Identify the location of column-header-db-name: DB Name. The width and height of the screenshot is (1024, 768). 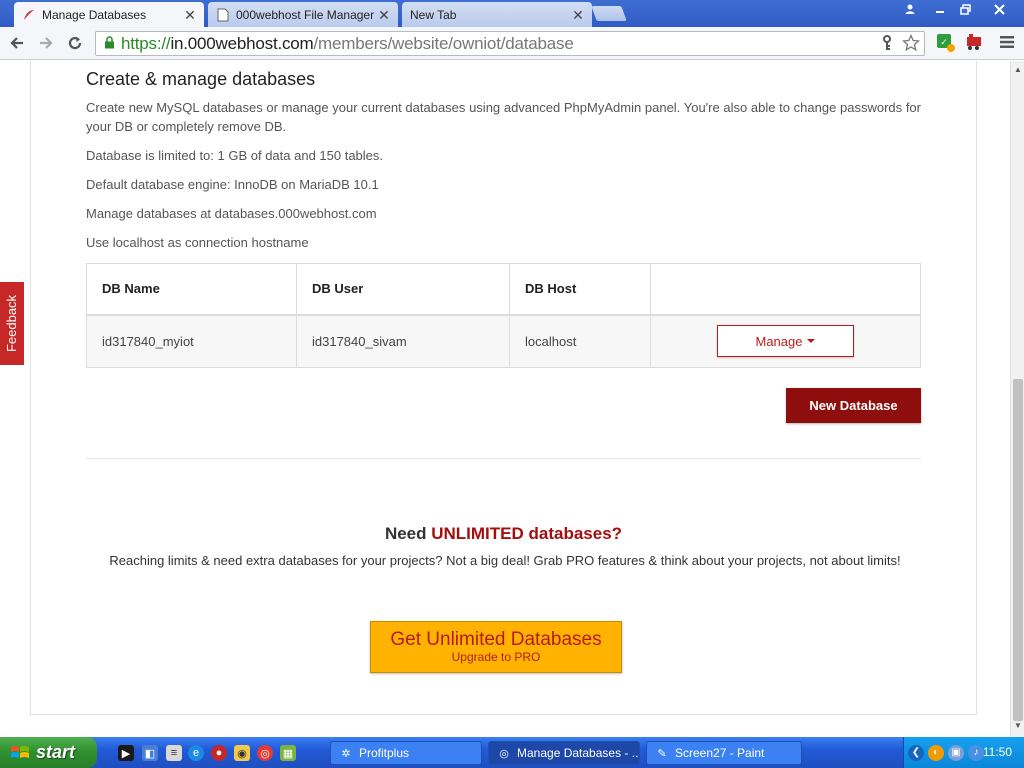
(191, 289).